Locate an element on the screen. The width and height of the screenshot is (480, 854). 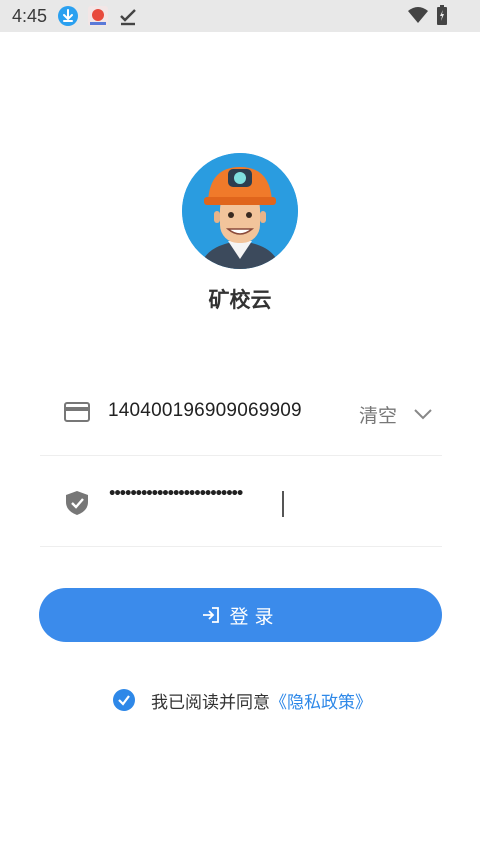
app-notification-icon is located at coordinates (98, 16).